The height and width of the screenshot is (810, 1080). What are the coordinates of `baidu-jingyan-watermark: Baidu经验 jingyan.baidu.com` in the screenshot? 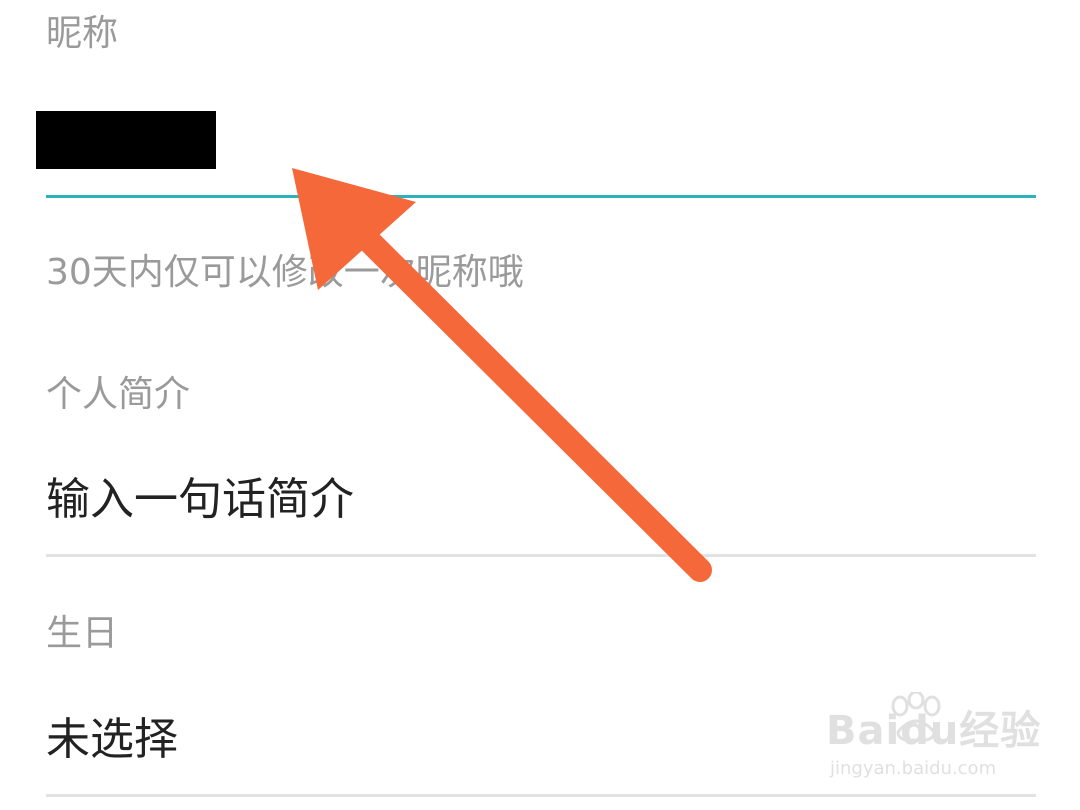 It's located at (933, 738).